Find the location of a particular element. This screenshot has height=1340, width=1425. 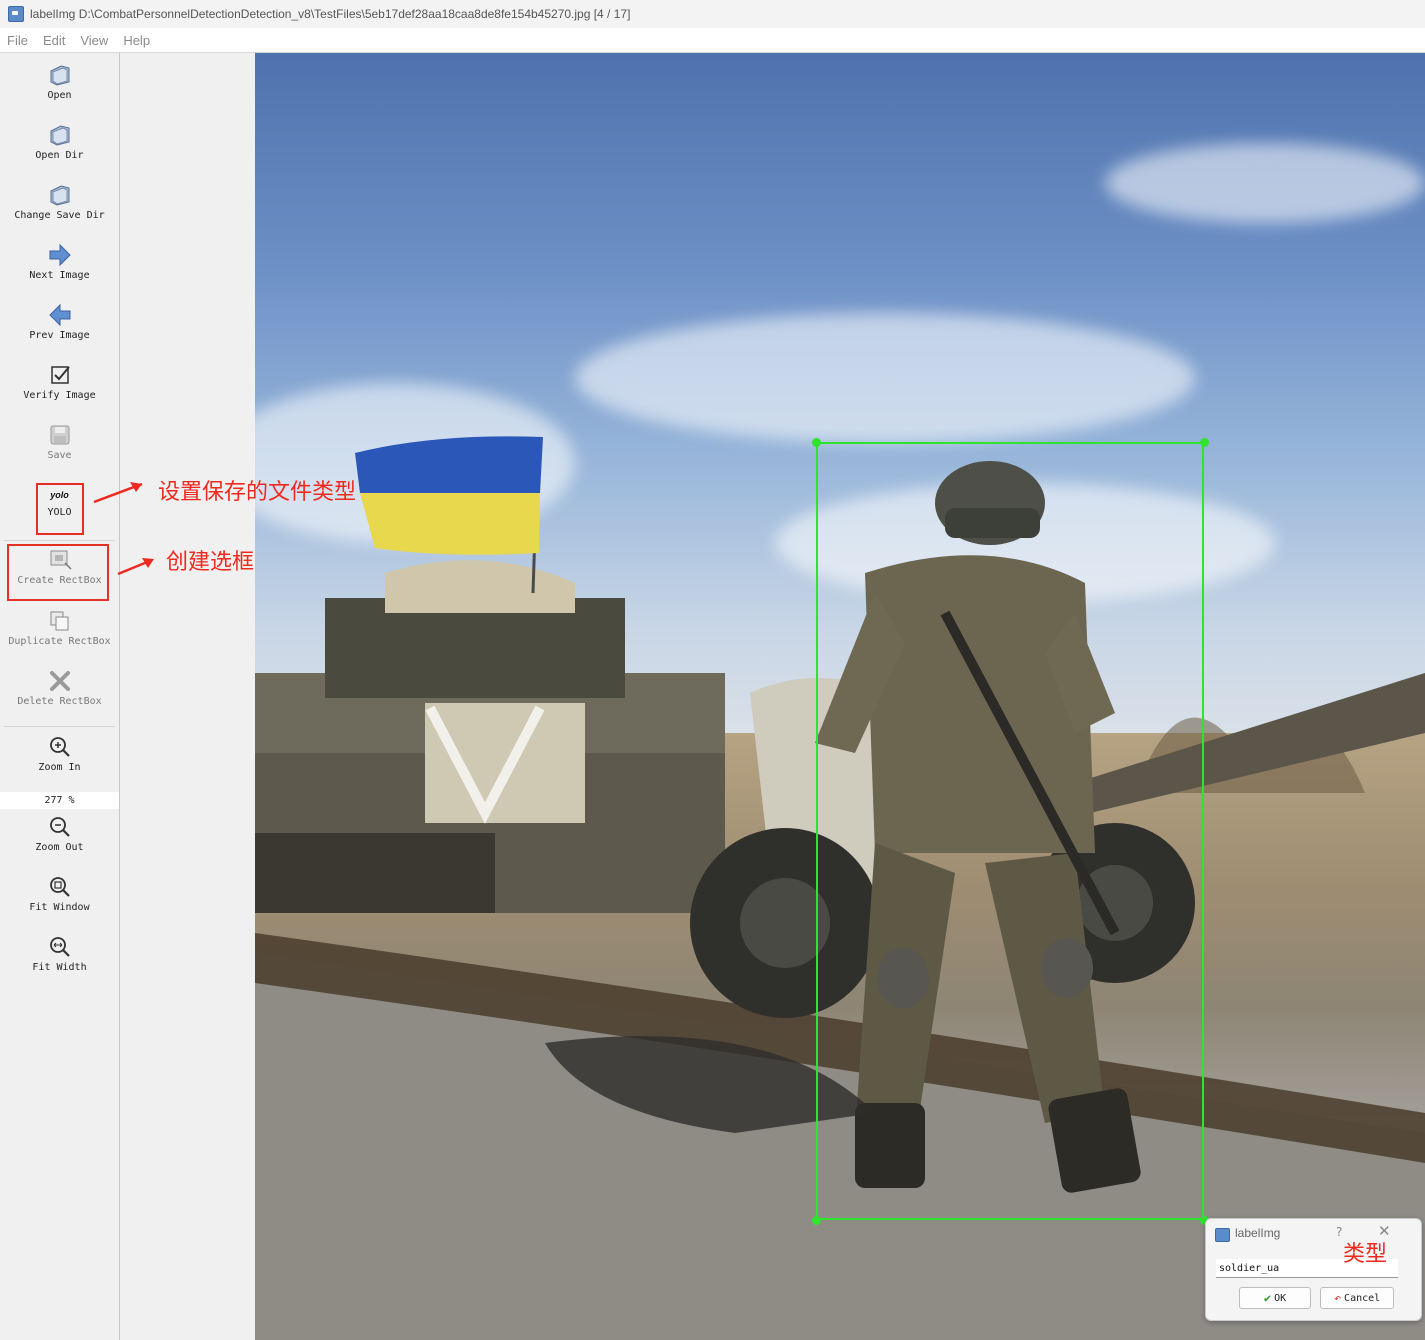

menu-file: File is located at coordinates (17, 40).